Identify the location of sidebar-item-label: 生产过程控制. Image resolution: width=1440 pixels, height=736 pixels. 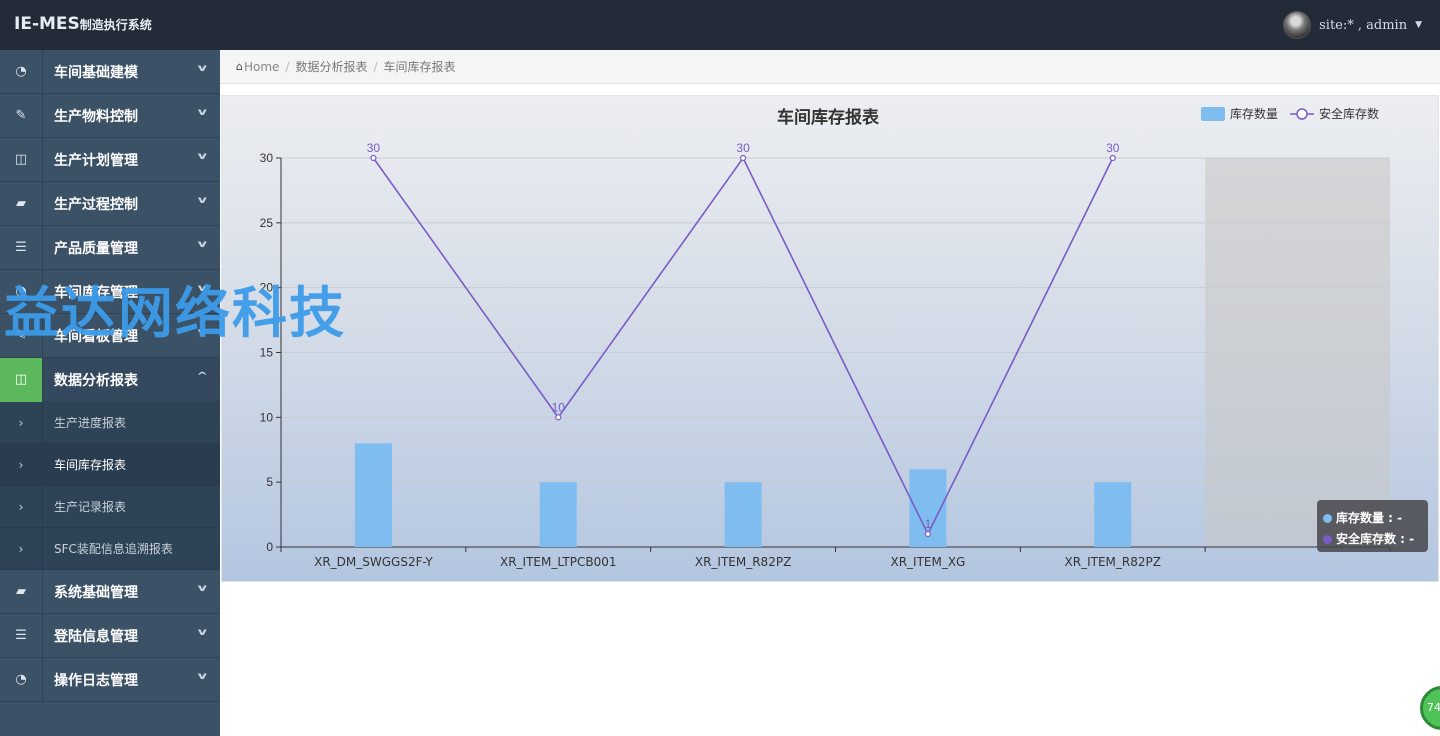
(96, 204).